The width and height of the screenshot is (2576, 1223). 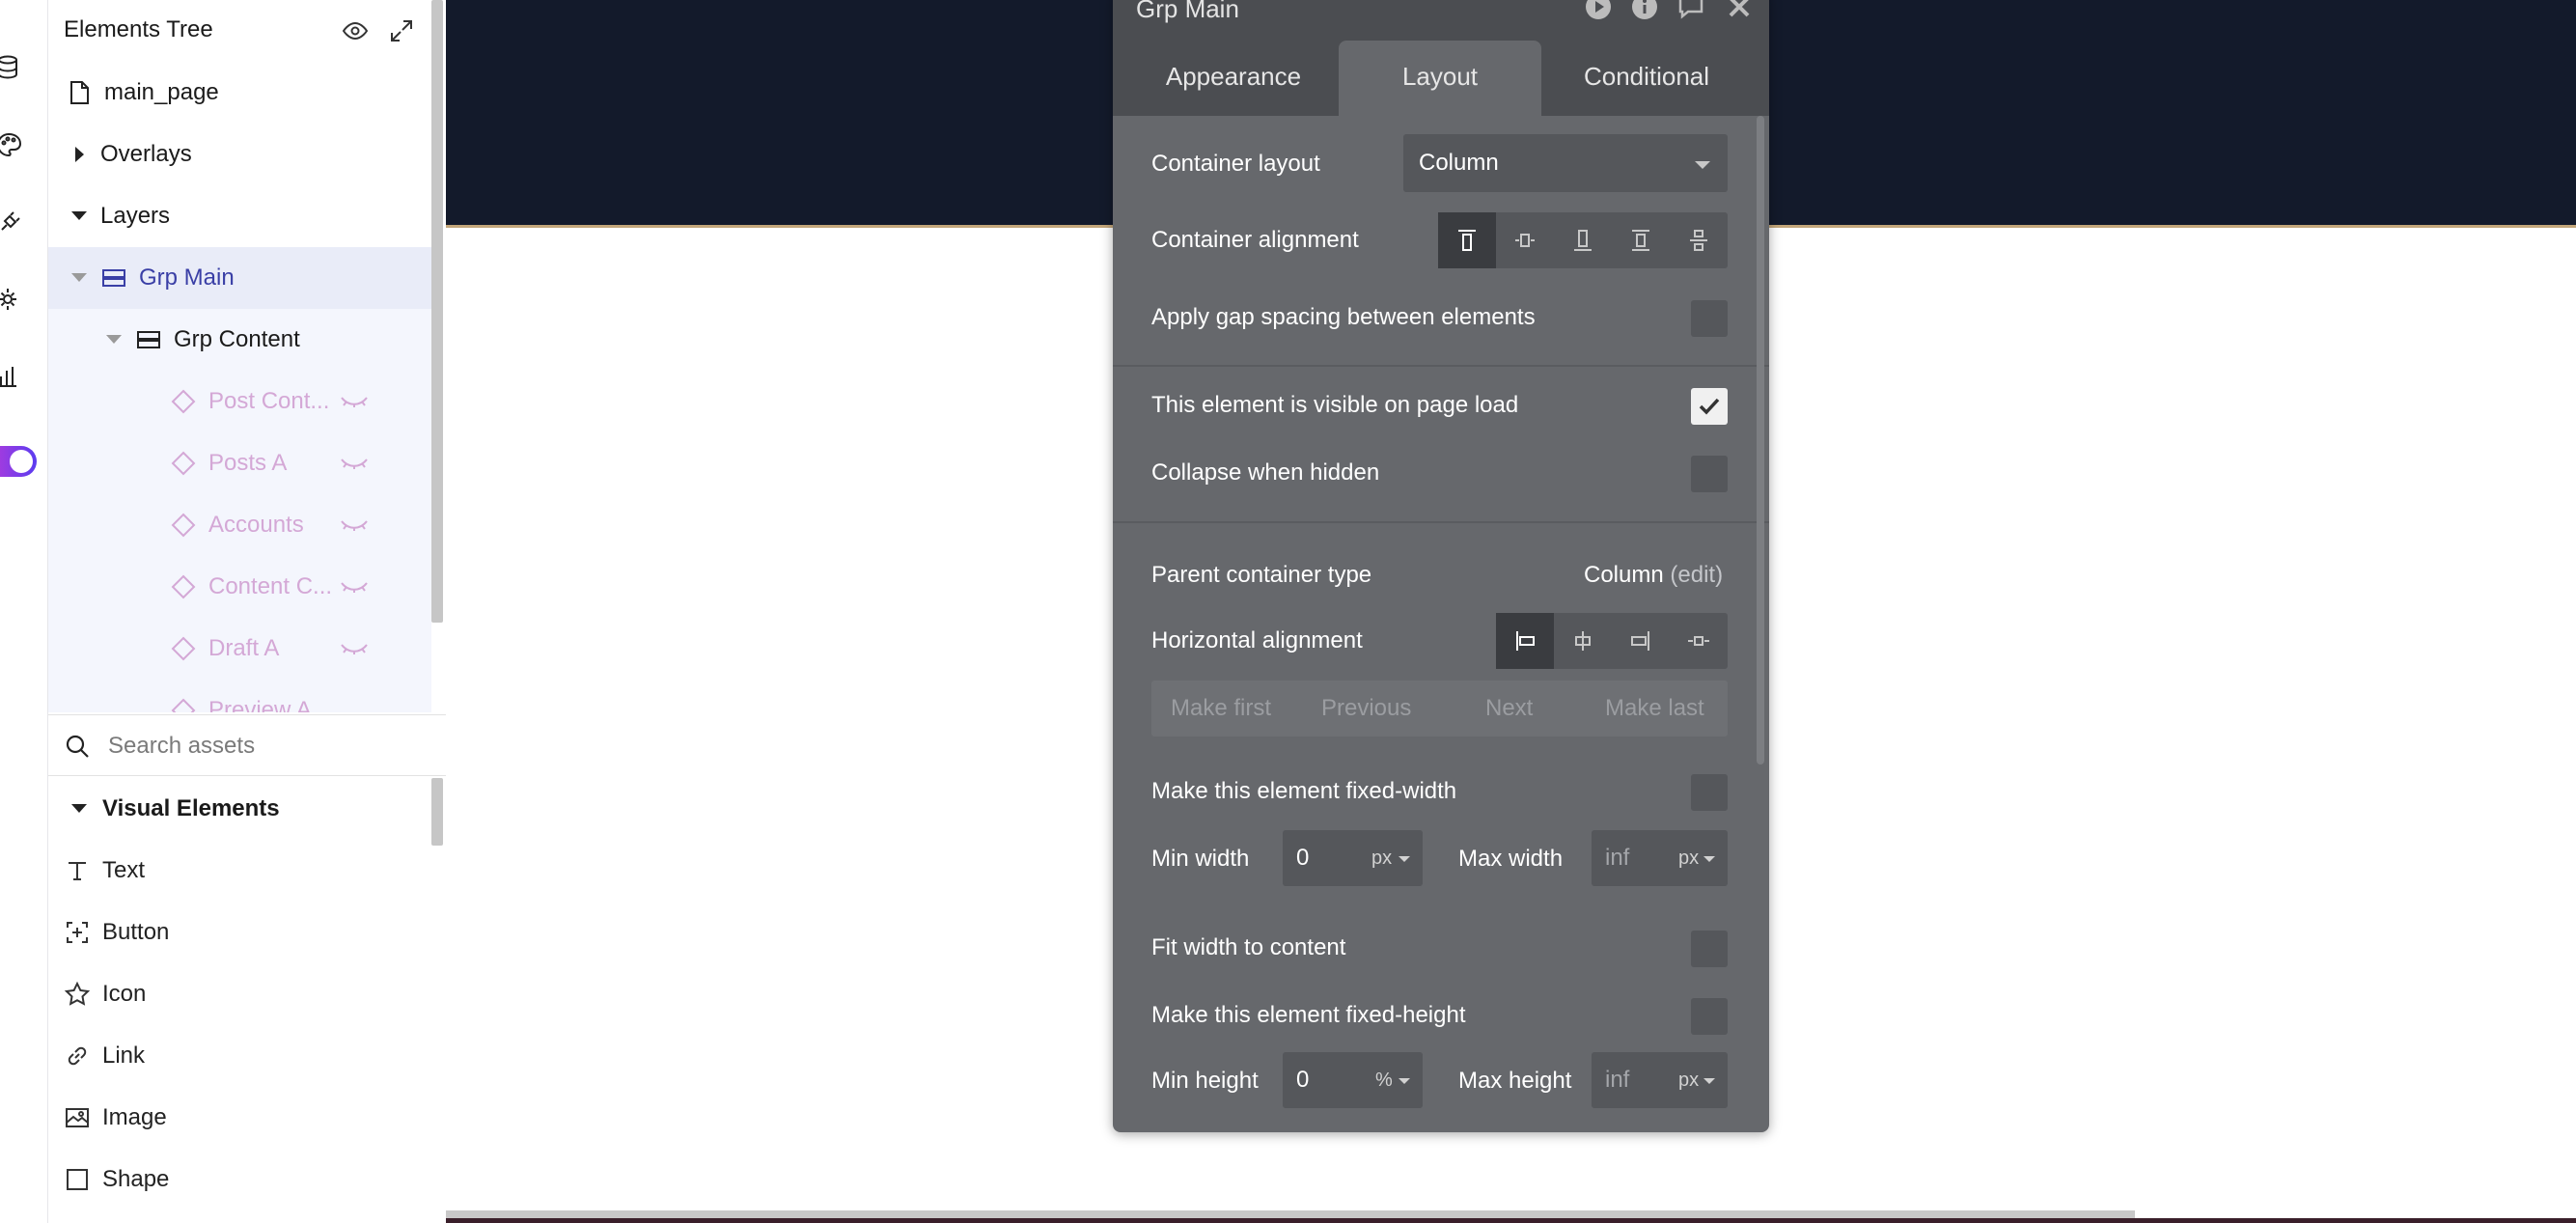 What do you see at coordinates (1583, 641) in the screenshot?
I see `align-center-horizontal-button` at bounding box center [1583, 641].